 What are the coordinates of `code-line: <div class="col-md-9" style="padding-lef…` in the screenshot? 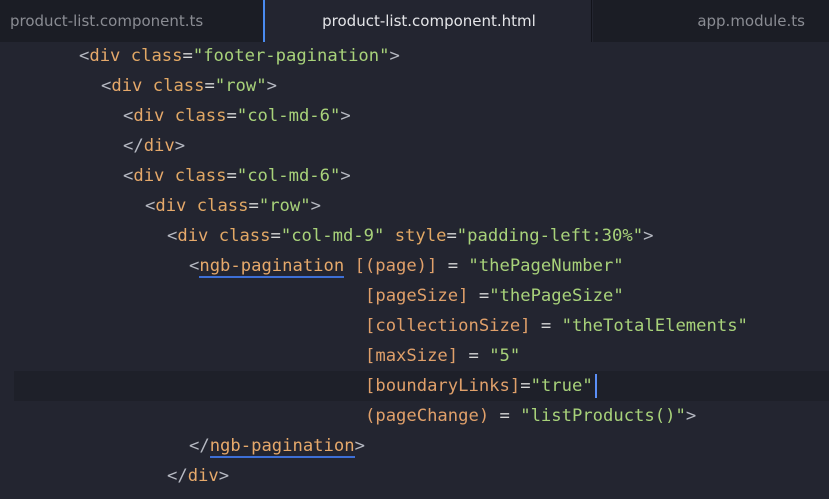 It's located at (410, 236).